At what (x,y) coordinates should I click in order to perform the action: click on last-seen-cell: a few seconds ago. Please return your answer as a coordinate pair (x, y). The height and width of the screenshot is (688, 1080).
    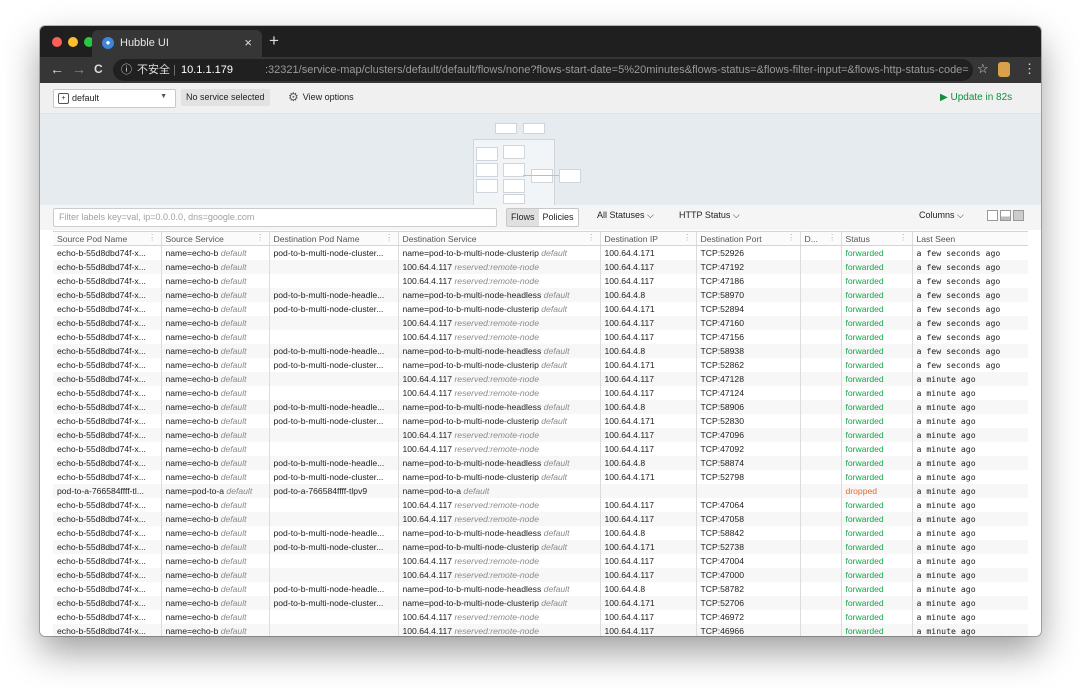
    Looking at the image, I should click on (970, 281).